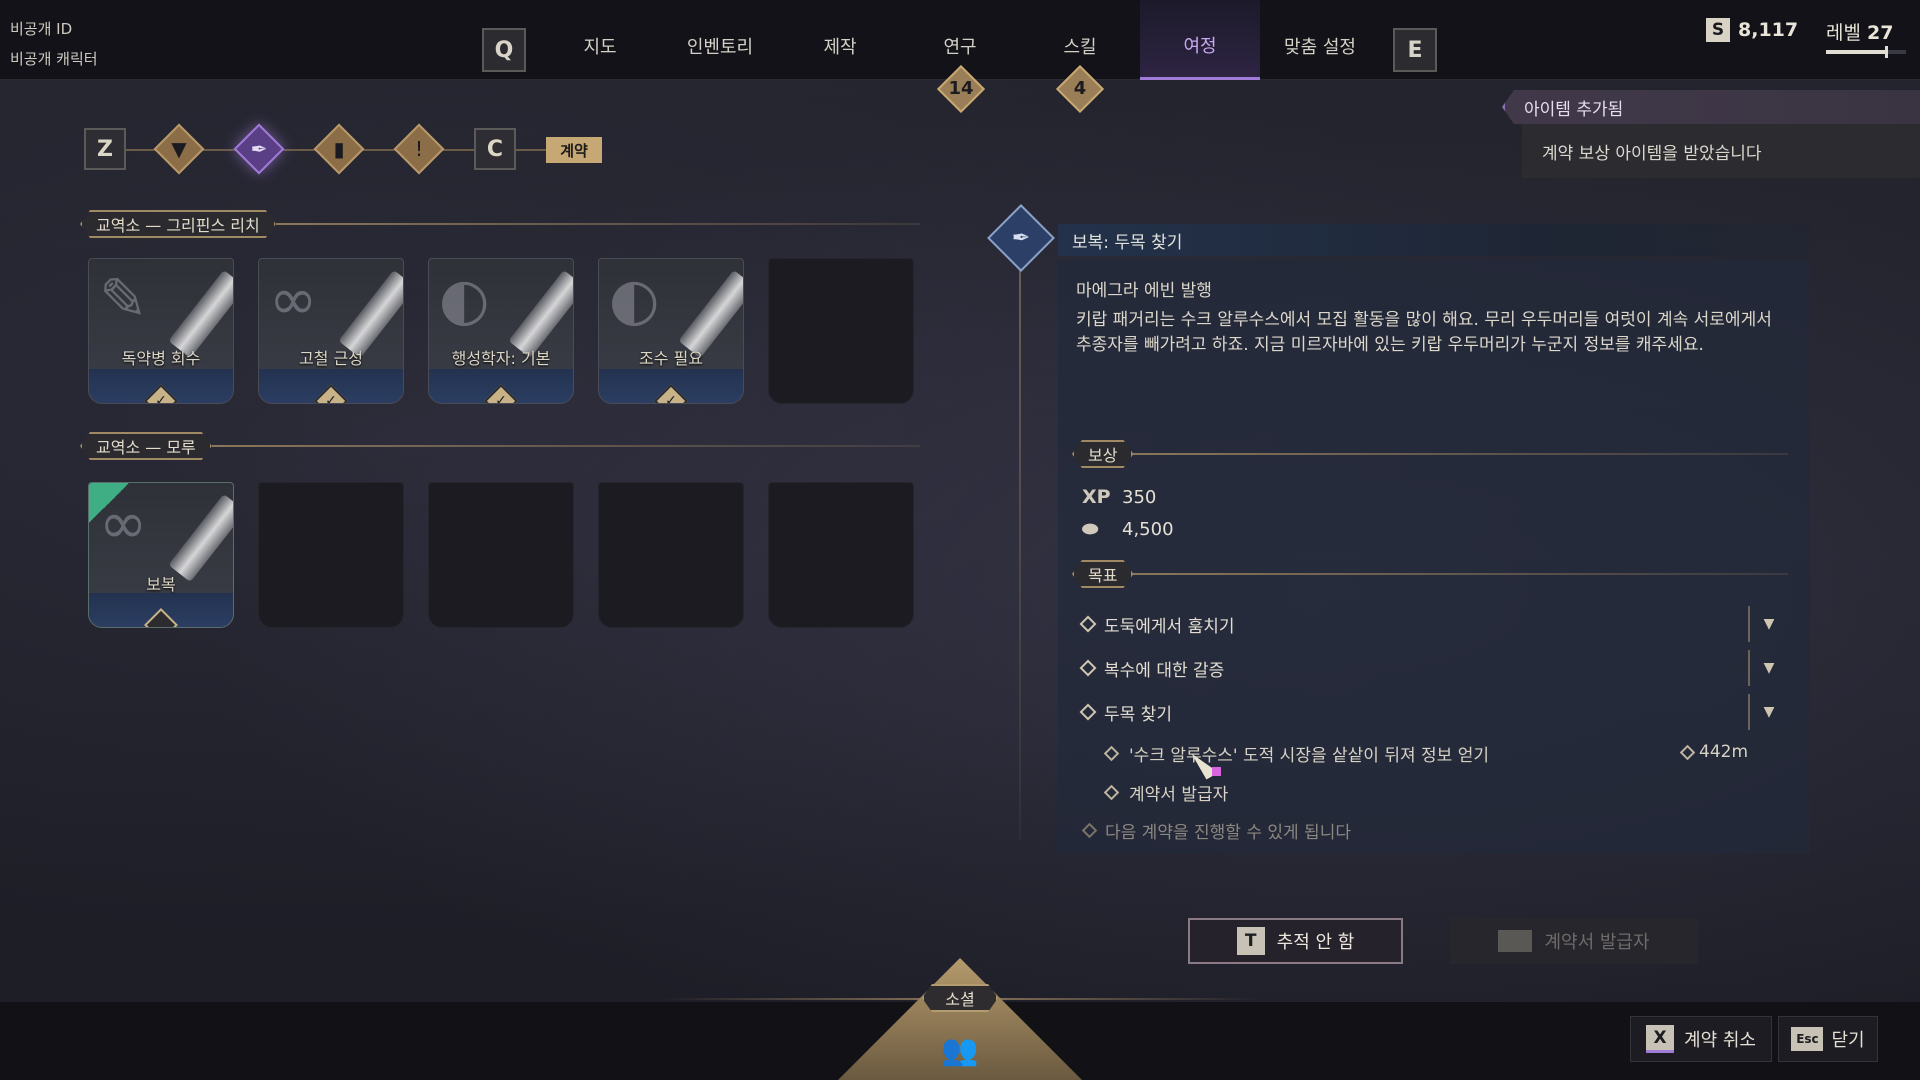 This screenshot has width=1920, height=1080. What do you see at coordinates (960, 1050) in the screenshot?
I see `people-icon: 👥` at bounding box center [960, 1050].